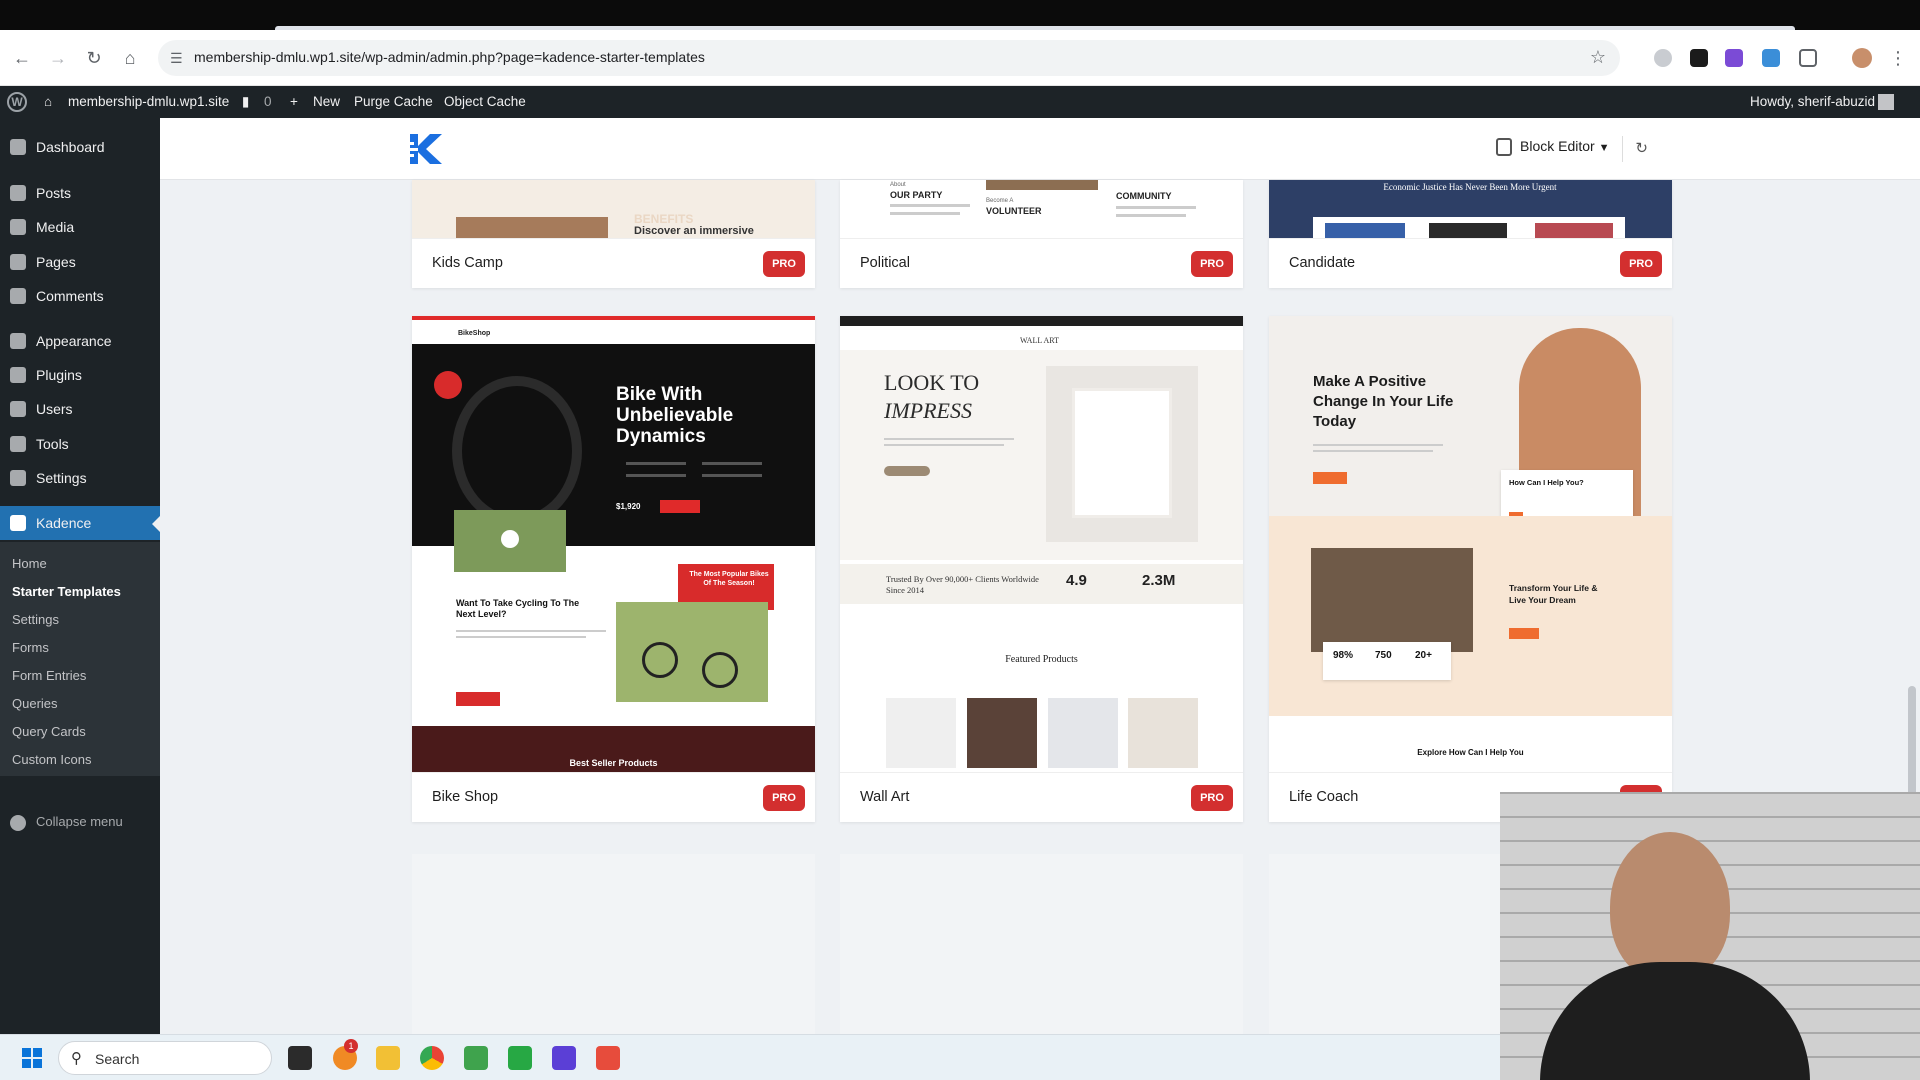 This screenshot has width=1920, height=1080. What do you see at coordinates (1039, 340) in the screenshot?
I see `thumb-text: WALL ART` at bounding box center [1039, 340].